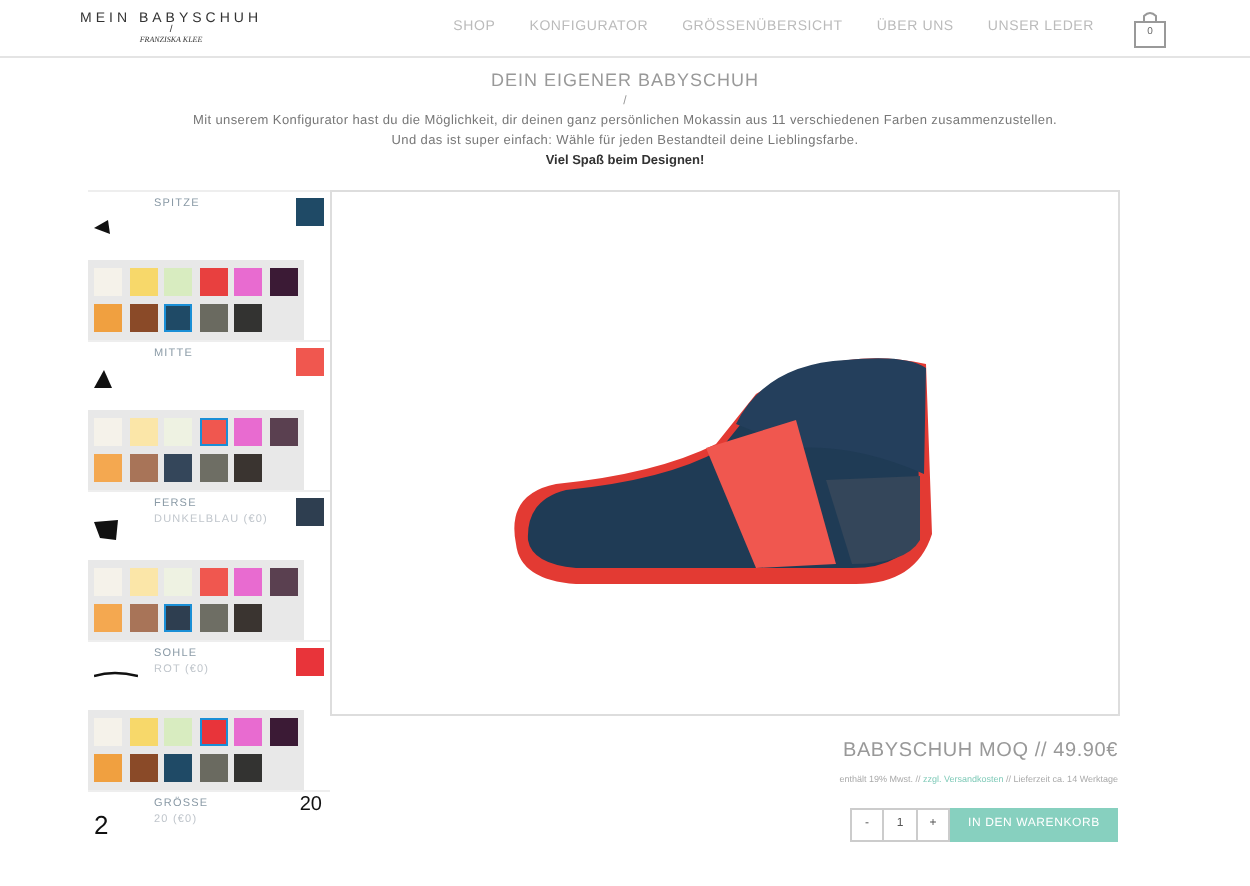  I want to click on size-value: 20, so click(310, 806).